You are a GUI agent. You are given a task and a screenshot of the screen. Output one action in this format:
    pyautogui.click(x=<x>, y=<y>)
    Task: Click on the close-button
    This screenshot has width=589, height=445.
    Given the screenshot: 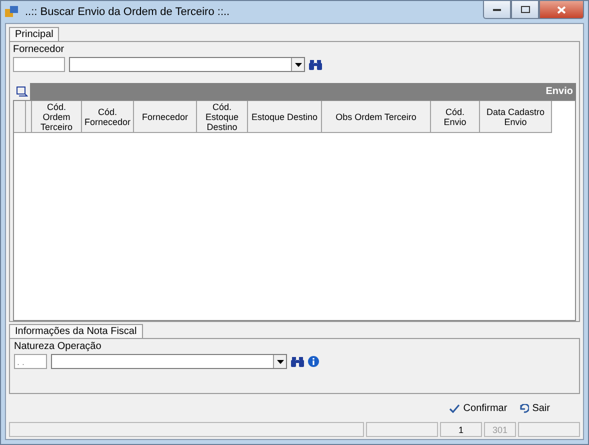 What is the action you would take?
    pyautogui.click(x=561, y=10)
    